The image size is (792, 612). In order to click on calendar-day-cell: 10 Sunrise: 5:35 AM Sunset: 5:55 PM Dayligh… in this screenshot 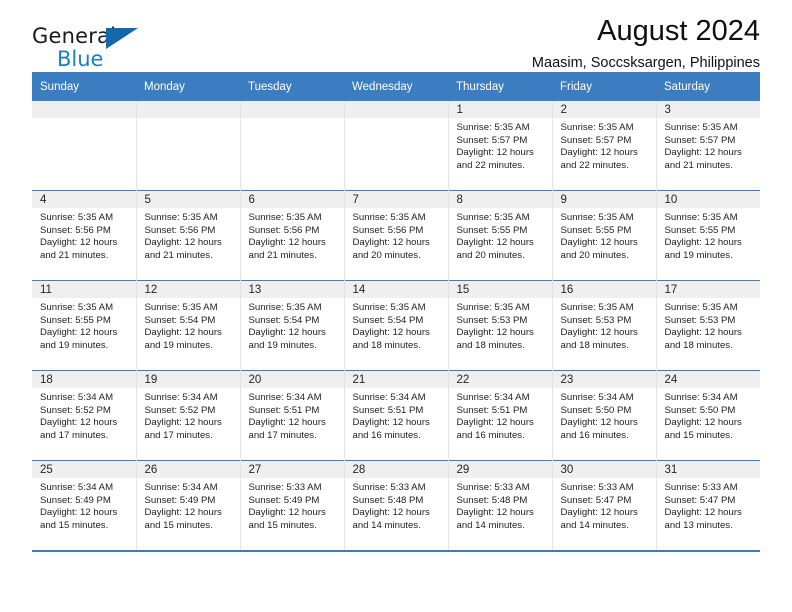, I will do `click(708, 235)`.